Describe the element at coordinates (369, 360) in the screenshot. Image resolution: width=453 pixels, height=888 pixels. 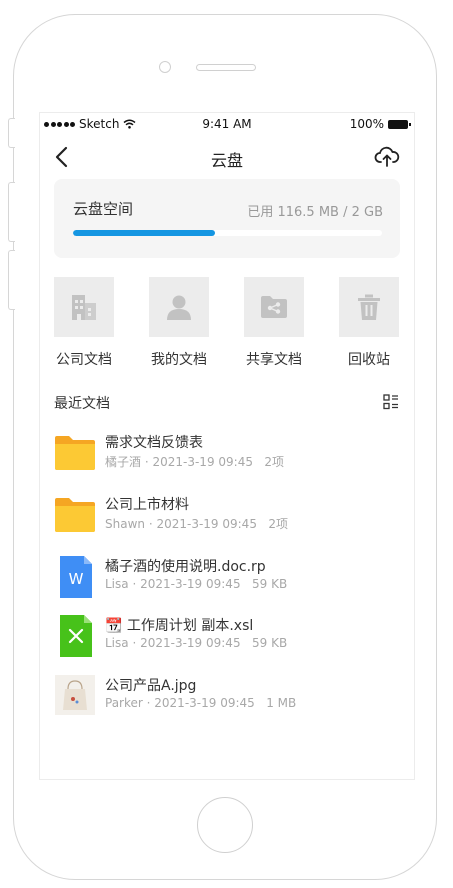
I see `category-label: 回收站` at that location.